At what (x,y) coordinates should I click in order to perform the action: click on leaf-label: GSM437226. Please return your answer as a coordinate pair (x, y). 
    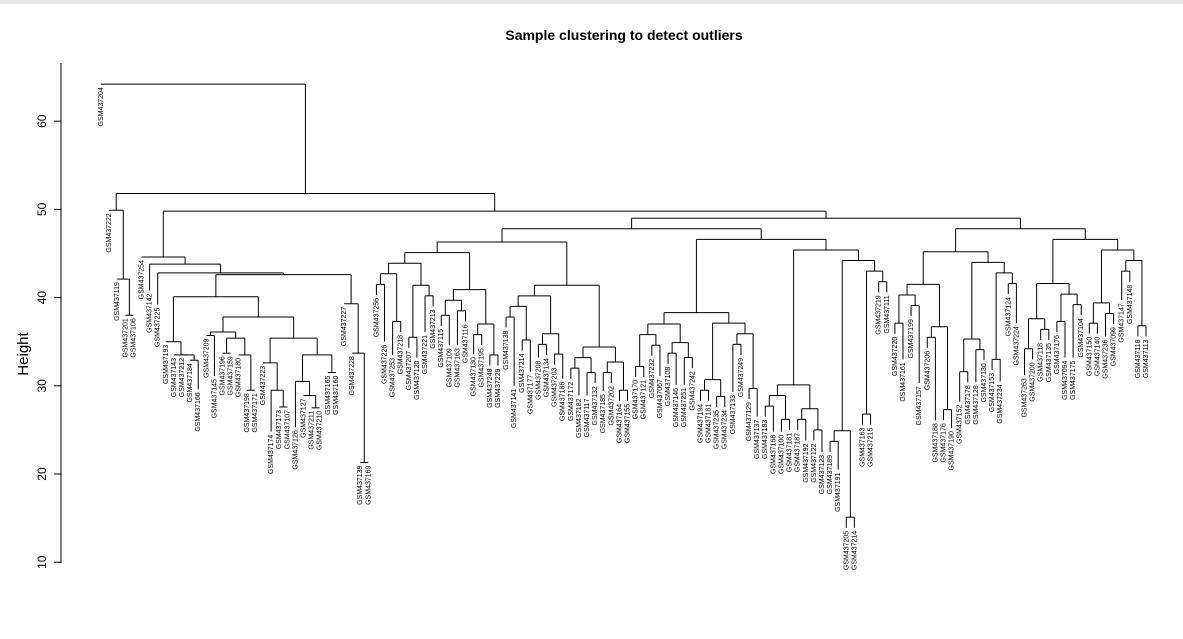
    Looking at the image, I should click on (385, 364).